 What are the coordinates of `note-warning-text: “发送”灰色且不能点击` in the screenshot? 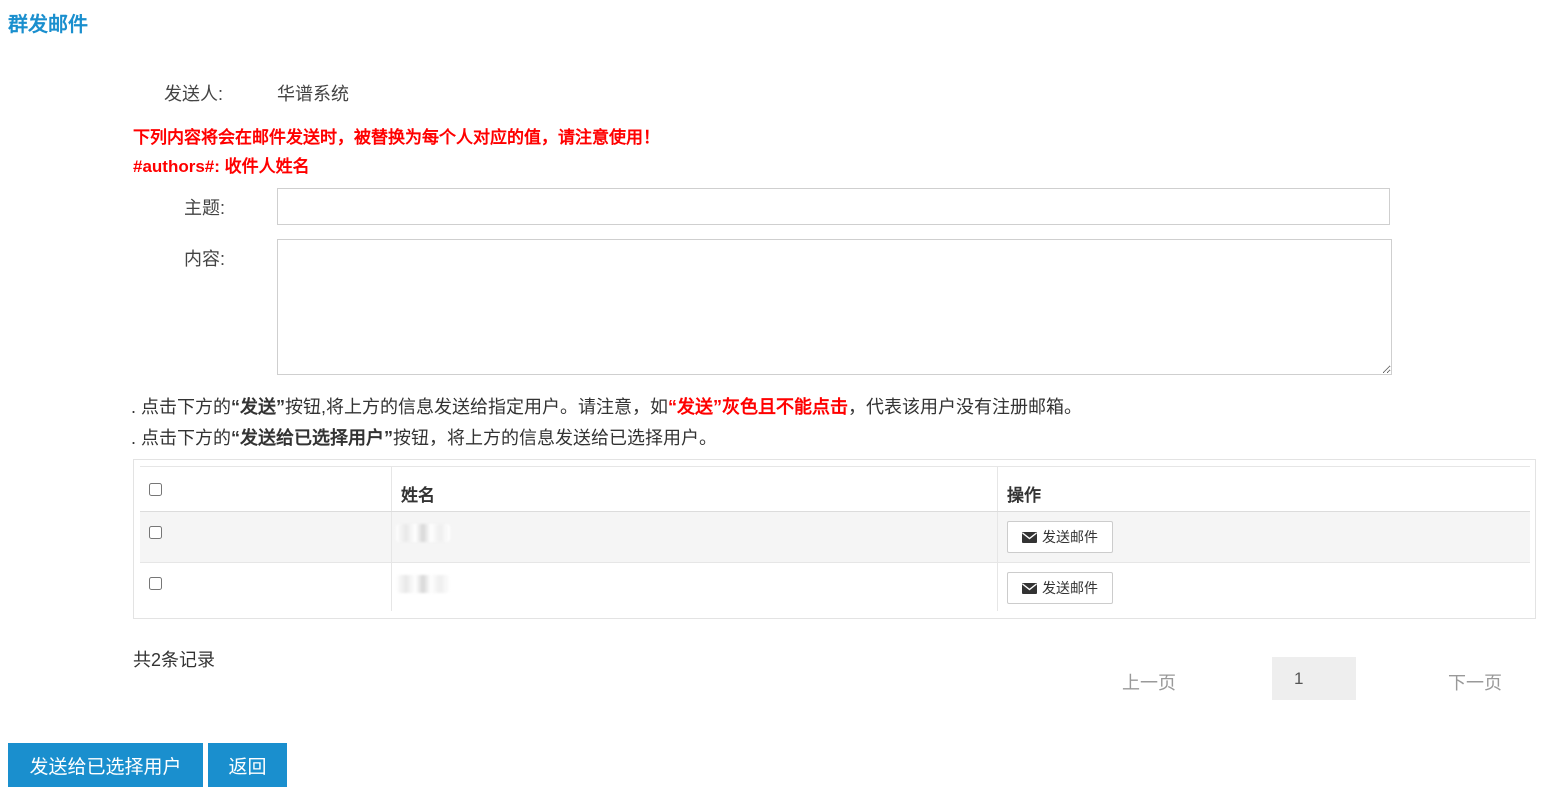 It's located at (758, 407).